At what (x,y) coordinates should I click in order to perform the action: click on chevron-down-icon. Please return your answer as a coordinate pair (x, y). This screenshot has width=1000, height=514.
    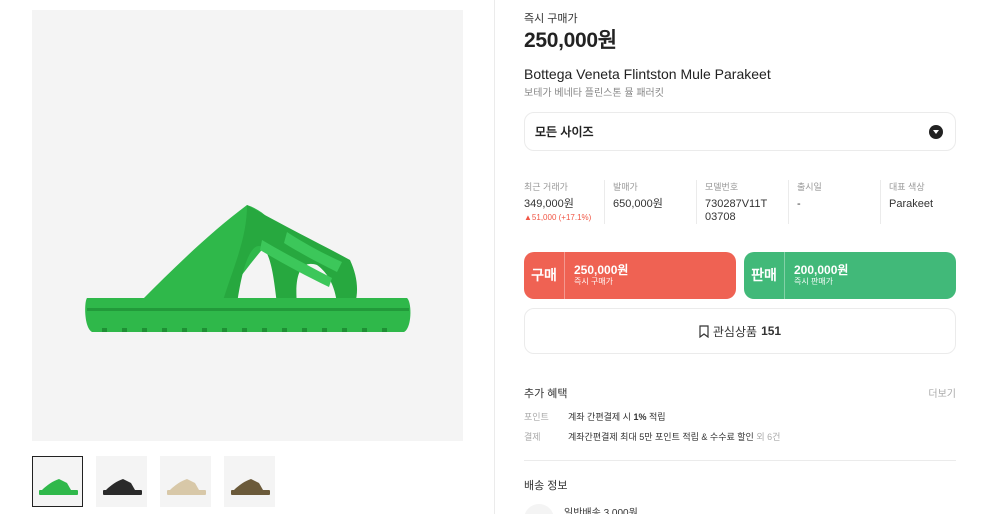
    Looking at the image, I should click on (936, 131).